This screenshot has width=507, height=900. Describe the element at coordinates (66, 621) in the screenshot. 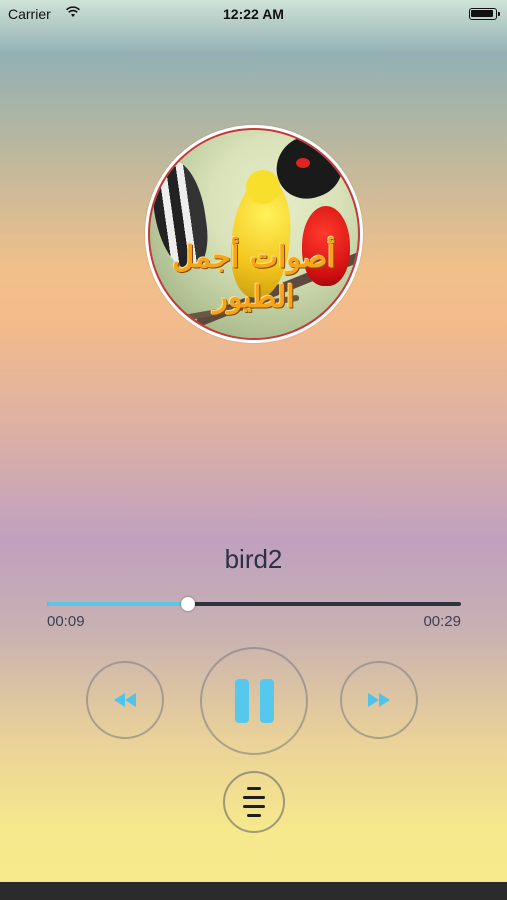

I see `elapsed-time: 00:09` at that location.